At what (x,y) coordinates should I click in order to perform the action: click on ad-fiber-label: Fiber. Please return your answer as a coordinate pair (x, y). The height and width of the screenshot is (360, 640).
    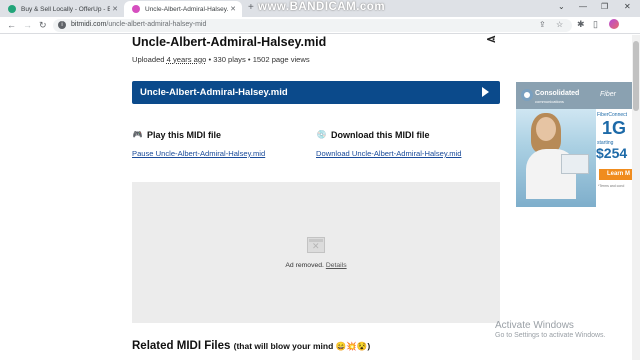
    Looking at the image, I should click on (608, 94).